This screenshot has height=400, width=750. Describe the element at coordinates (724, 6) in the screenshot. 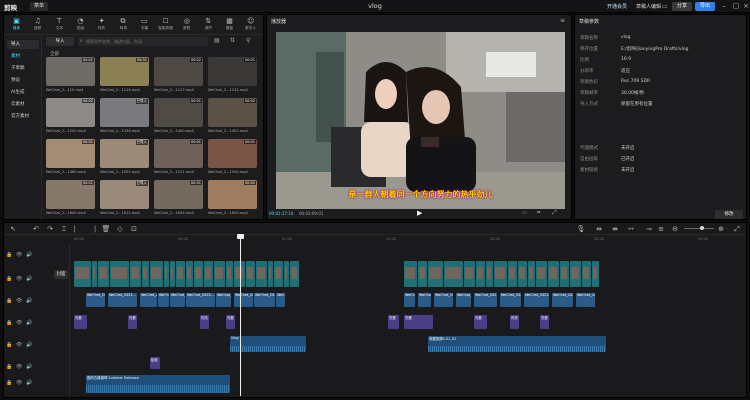

I see `minimize-icon: –` at that location.